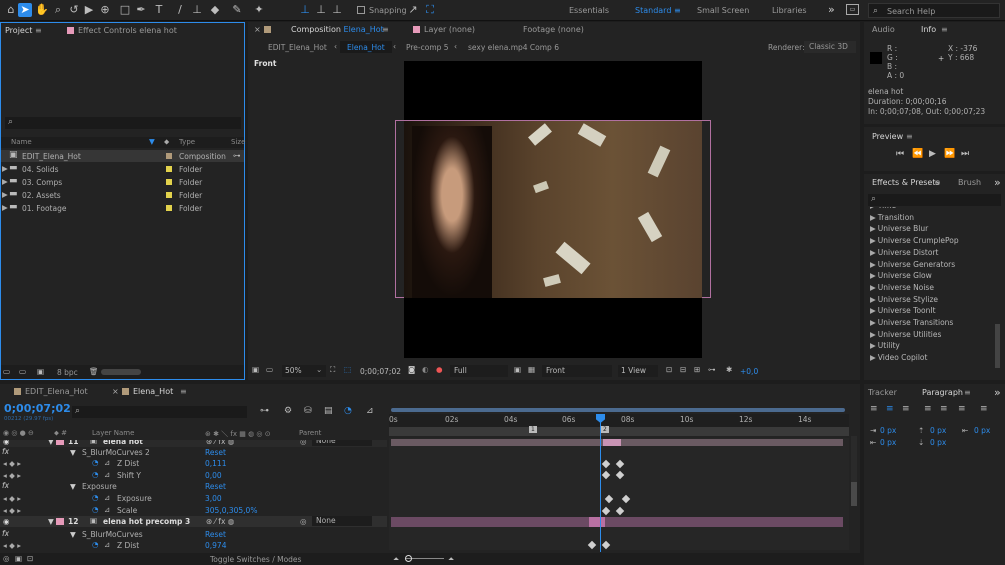  What do you see at coordinates (60, 521) in the screenshot?
I see `layer-label-swatch` at bounding box center [60, 521].